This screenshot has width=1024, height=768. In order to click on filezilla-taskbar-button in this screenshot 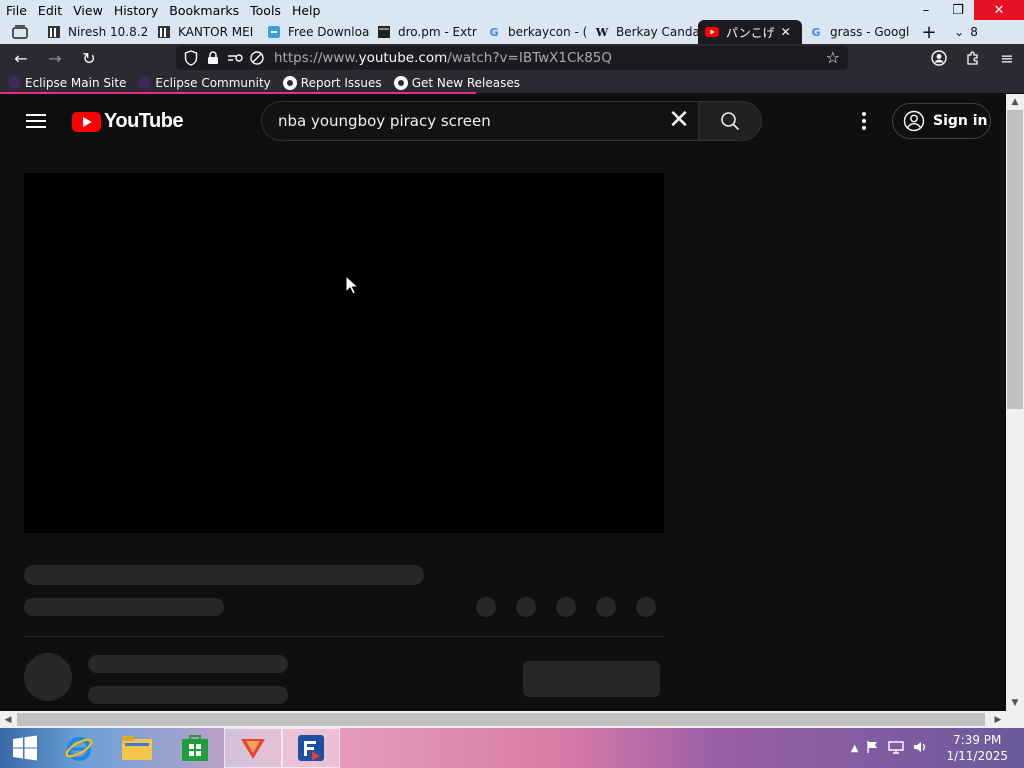, I will do `click(311, 748)`.